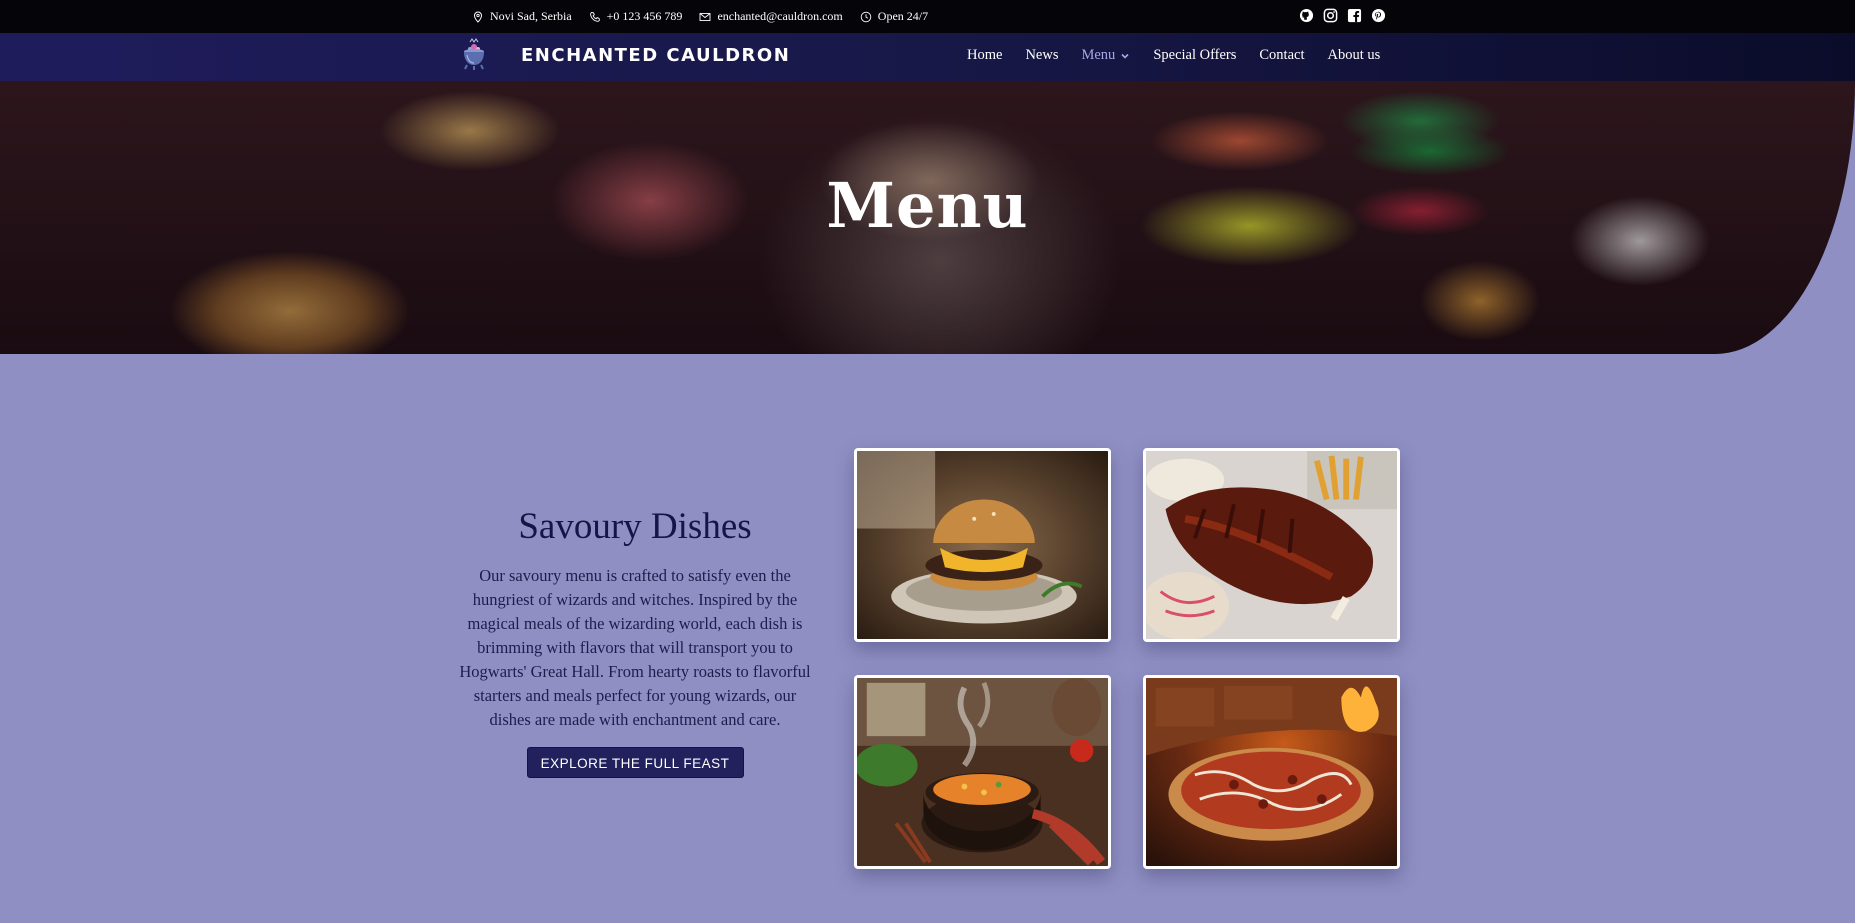 This screenshot has width=1855, height=923. Describe the element at coordinates (1281, 55) in the screenshot. I see `nav-link-contact: Contact` at that location.